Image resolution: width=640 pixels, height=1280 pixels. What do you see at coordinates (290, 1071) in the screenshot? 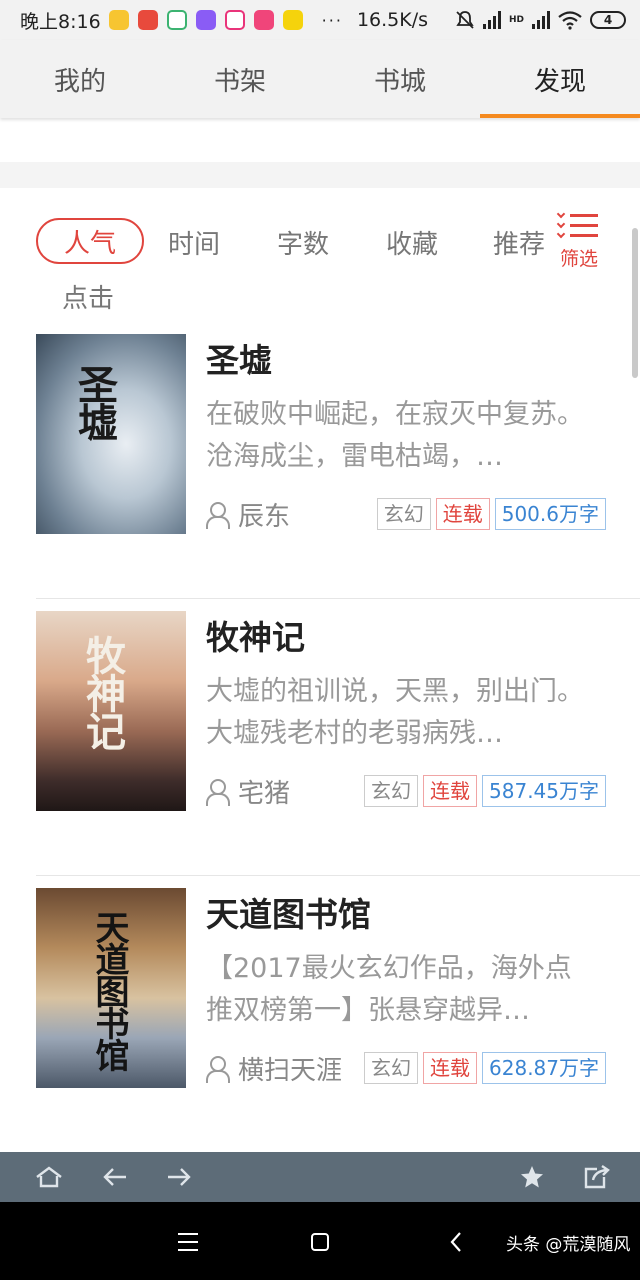
I see `author-name: 横扫天涯` at bounding box center [290, 1071].